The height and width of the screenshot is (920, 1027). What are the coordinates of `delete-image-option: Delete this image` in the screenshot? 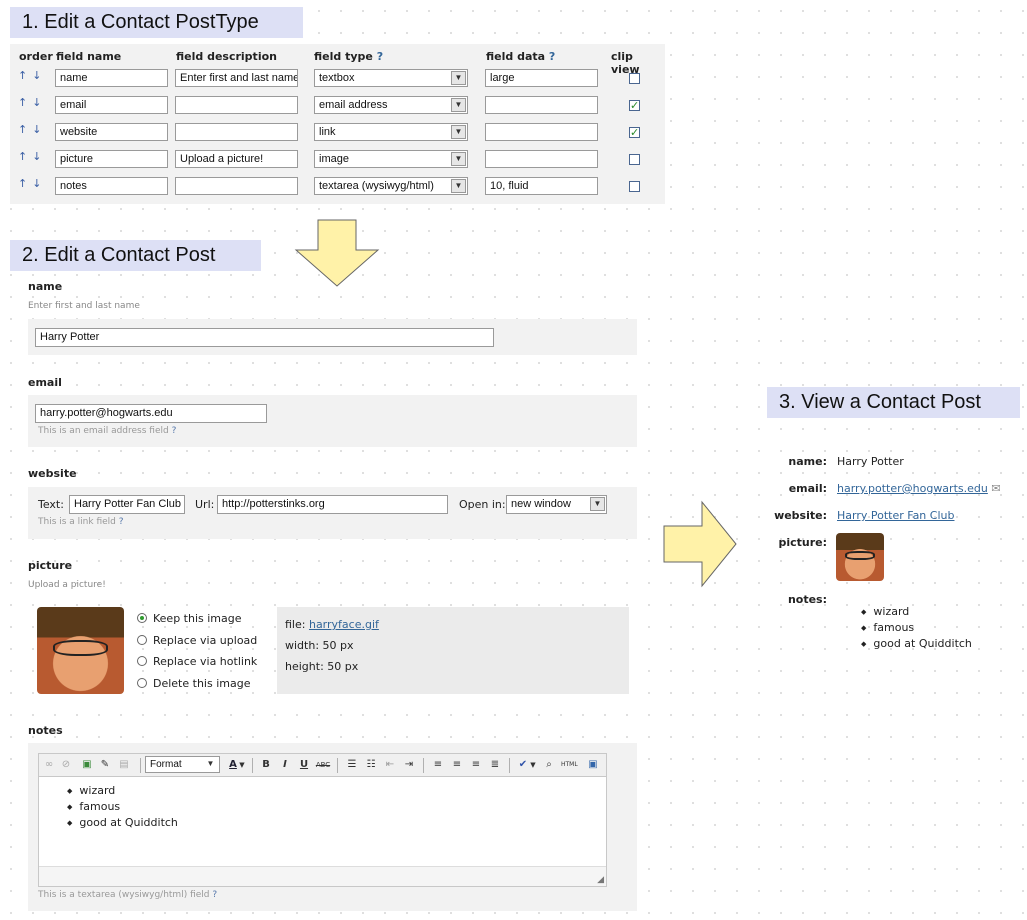 It's located at (193, 683).